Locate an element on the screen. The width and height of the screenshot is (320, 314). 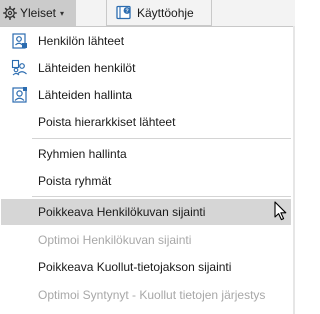
menu-item-remove-groups: Poista ryhmät is located at coordinates (146, 181).